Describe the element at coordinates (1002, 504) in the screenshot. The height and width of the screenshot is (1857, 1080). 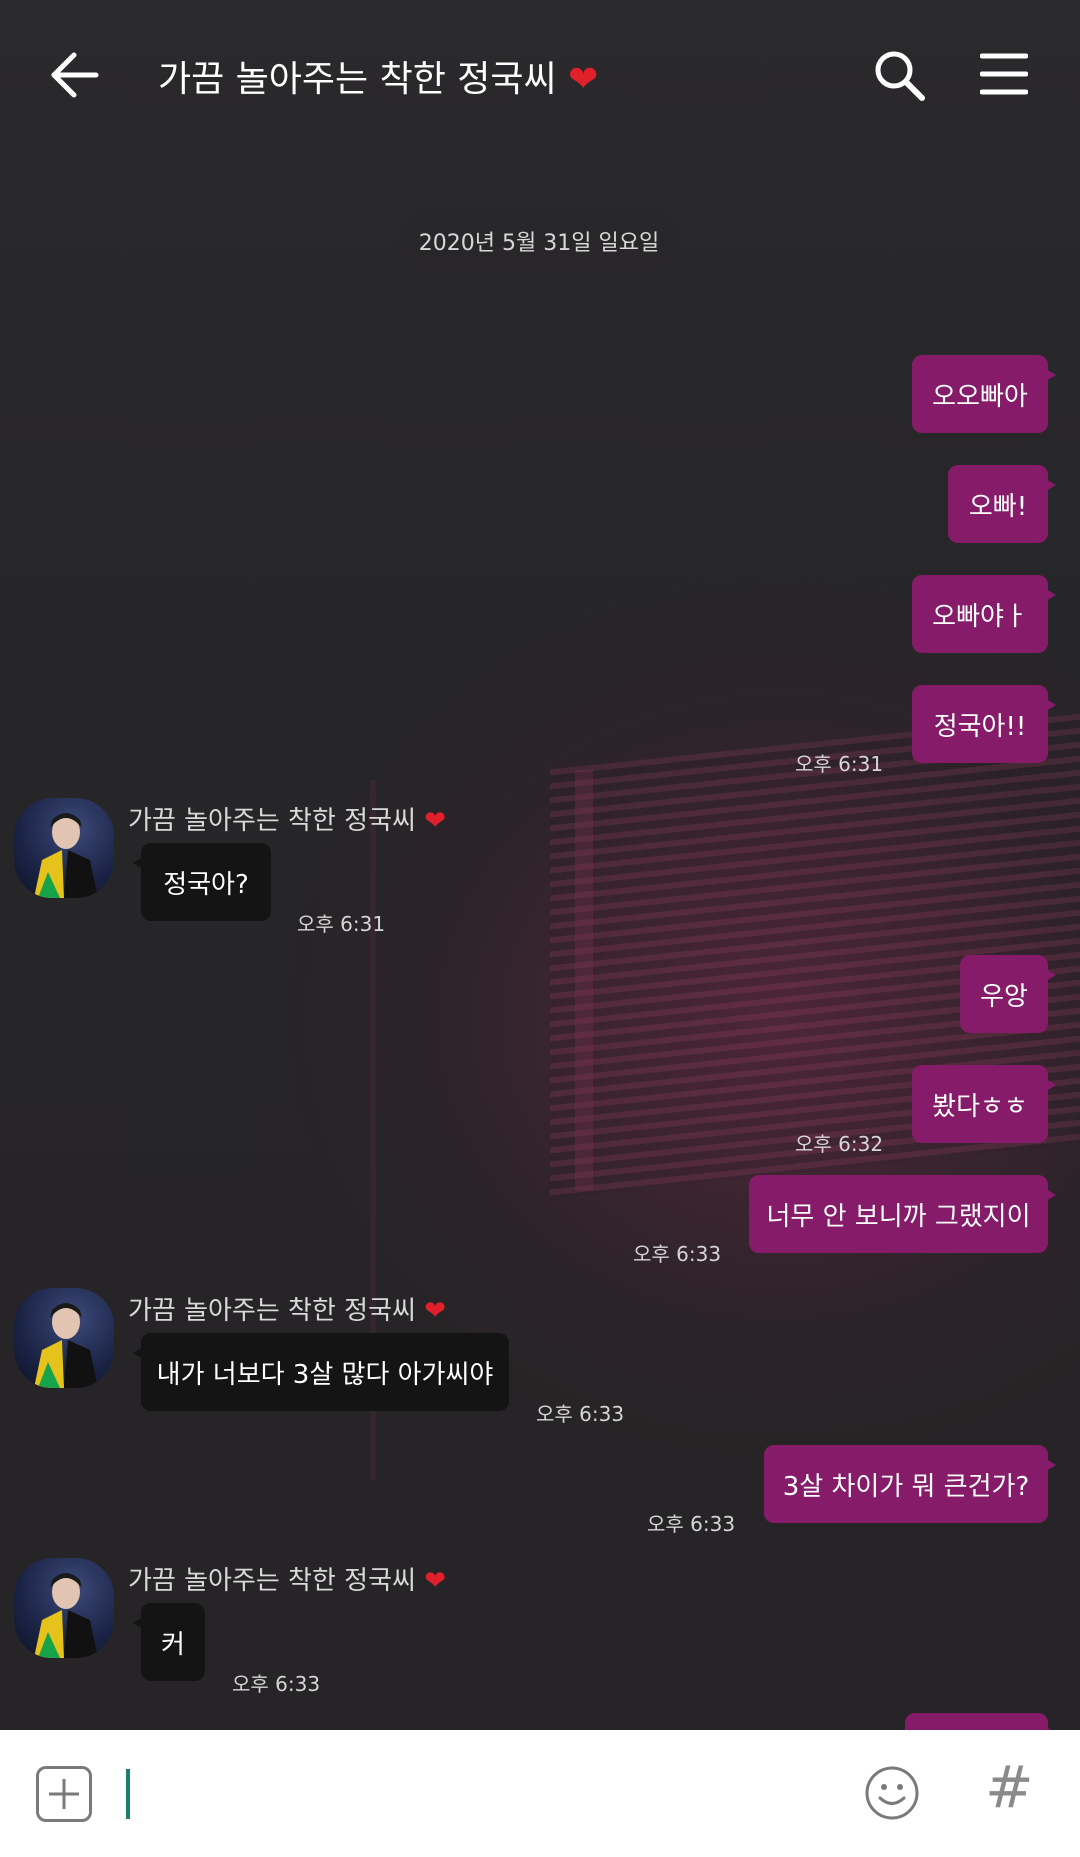
I see `my-message-bubble: 오빠!` at that location.